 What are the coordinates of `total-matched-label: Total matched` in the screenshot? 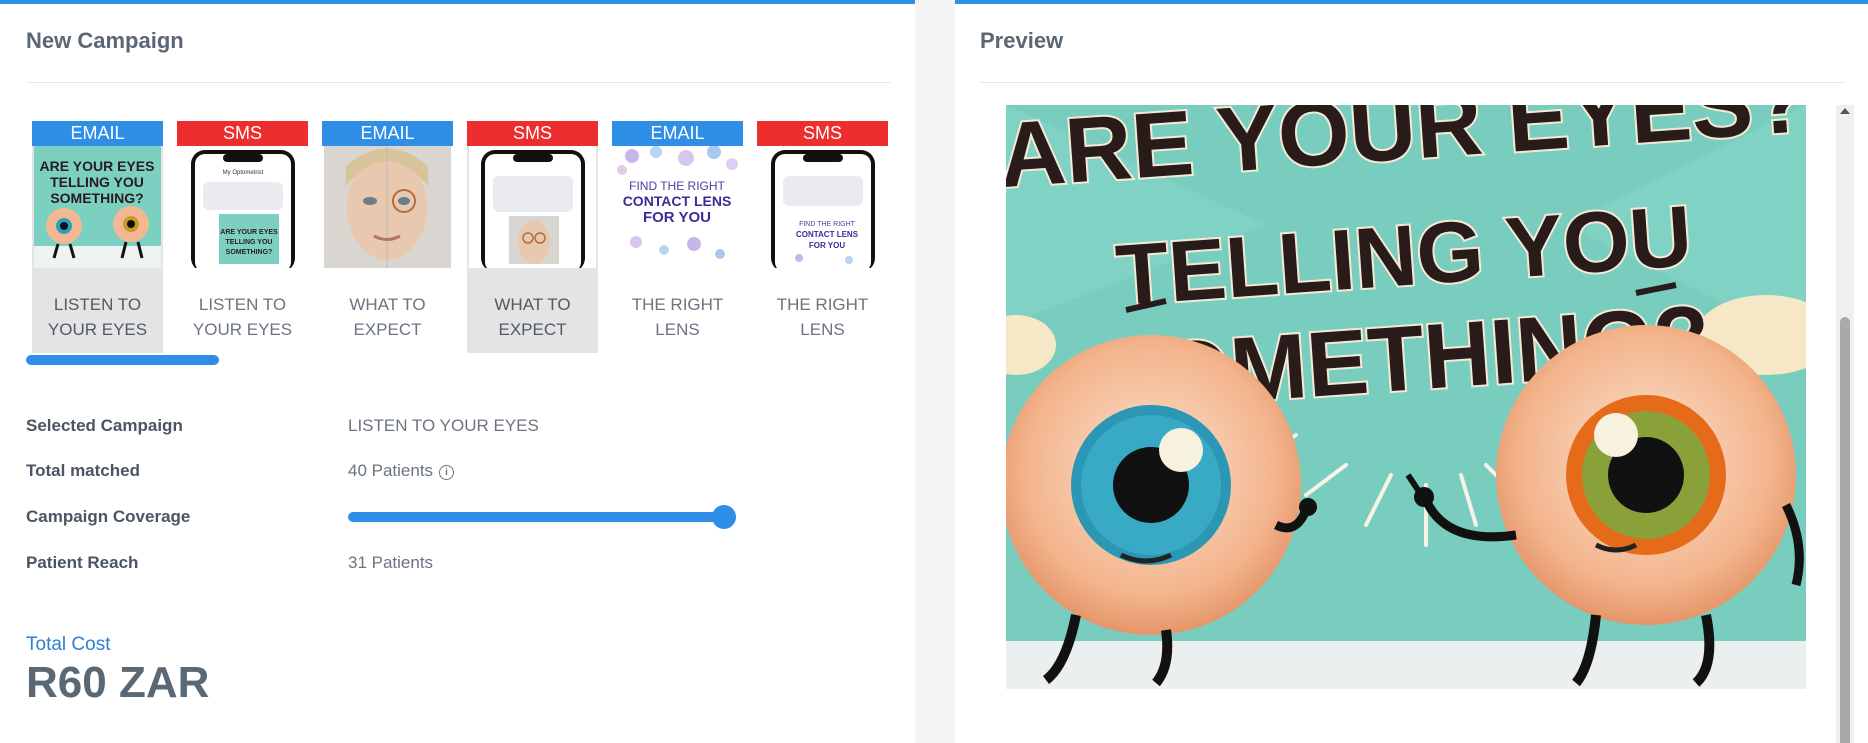 It's located at (83, 470).